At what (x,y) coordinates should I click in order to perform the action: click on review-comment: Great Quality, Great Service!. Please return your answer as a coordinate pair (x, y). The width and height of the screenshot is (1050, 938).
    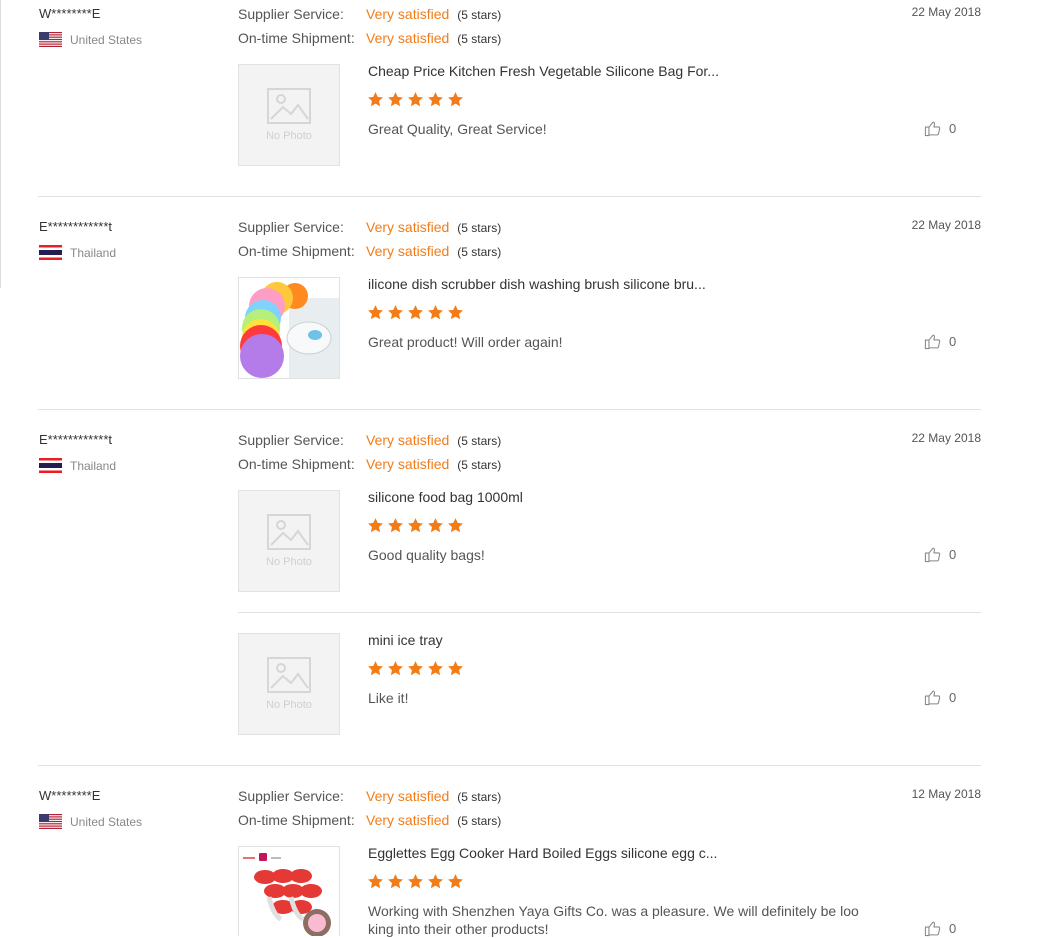
    Looking at the image, I should click on (457, 129).